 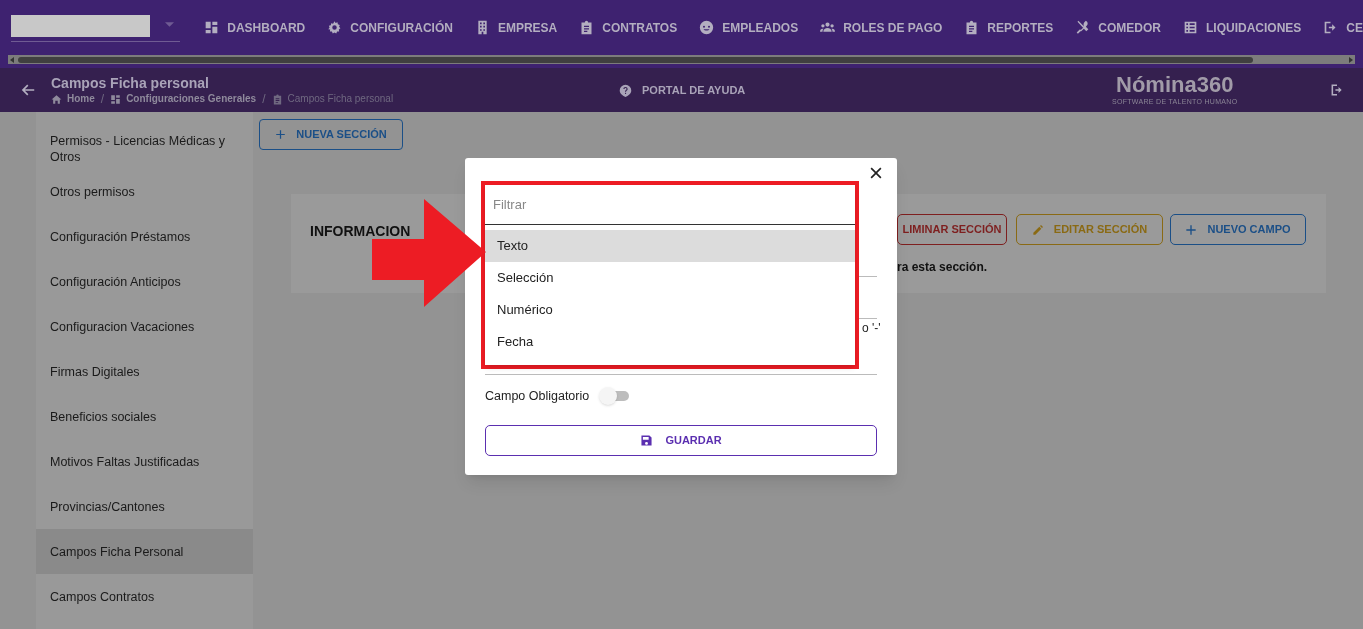 I want to click on company-select, so click(x=96, y=27).